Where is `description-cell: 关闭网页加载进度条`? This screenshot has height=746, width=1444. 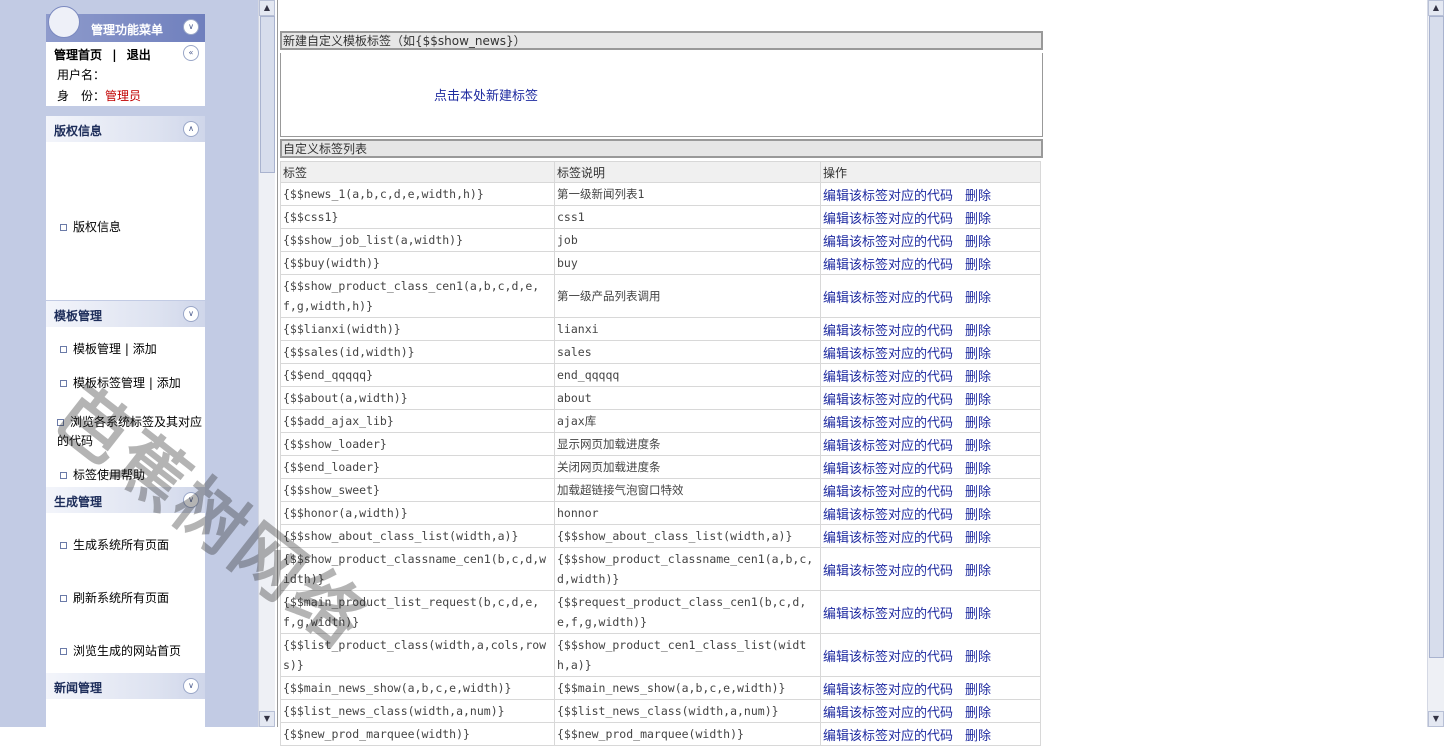
description-cell: 关闭网页加载进度条 is located at coordinates (687, 467).